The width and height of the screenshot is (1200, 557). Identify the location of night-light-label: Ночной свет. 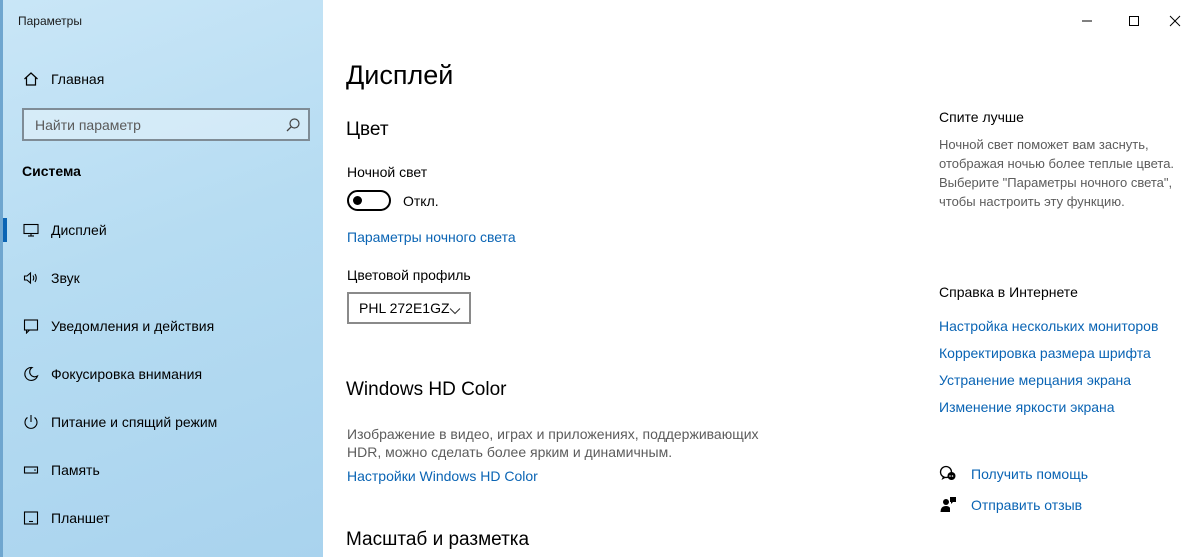
(387, 172).